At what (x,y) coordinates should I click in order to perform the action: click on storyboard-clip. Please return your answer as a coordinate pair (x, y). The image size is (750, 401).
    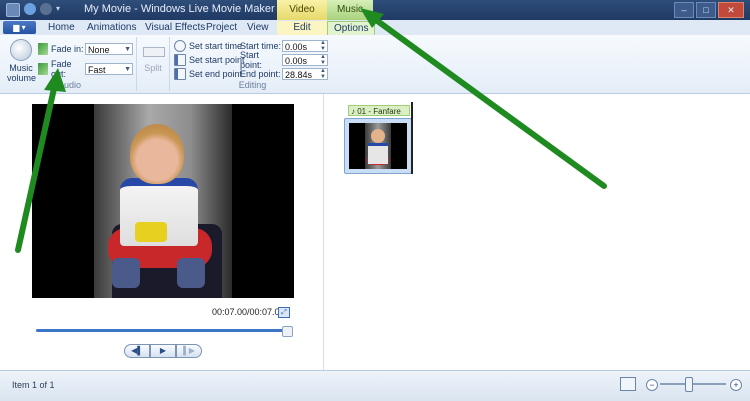
    Looking at the image, I should click on (378, 146).